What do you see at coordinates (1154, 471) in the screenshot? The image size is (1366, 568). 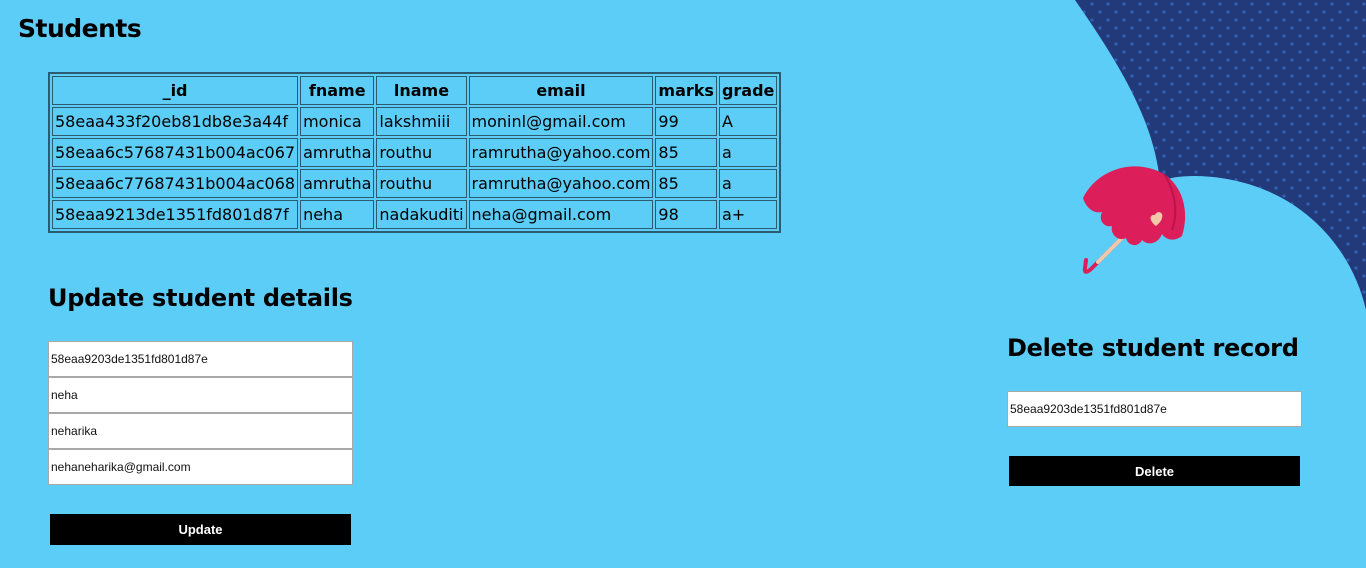 I see `delete-button: Delete` at bounding box center [1154, 471].